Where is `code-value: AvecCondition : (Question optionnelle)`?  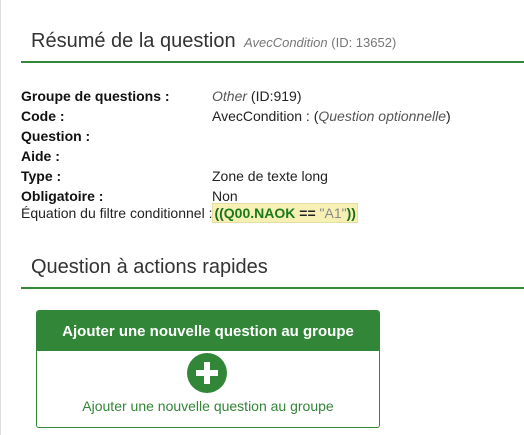 code-value: AvecCondition : (Question optionnelle) is located at coordinates (331, 116).